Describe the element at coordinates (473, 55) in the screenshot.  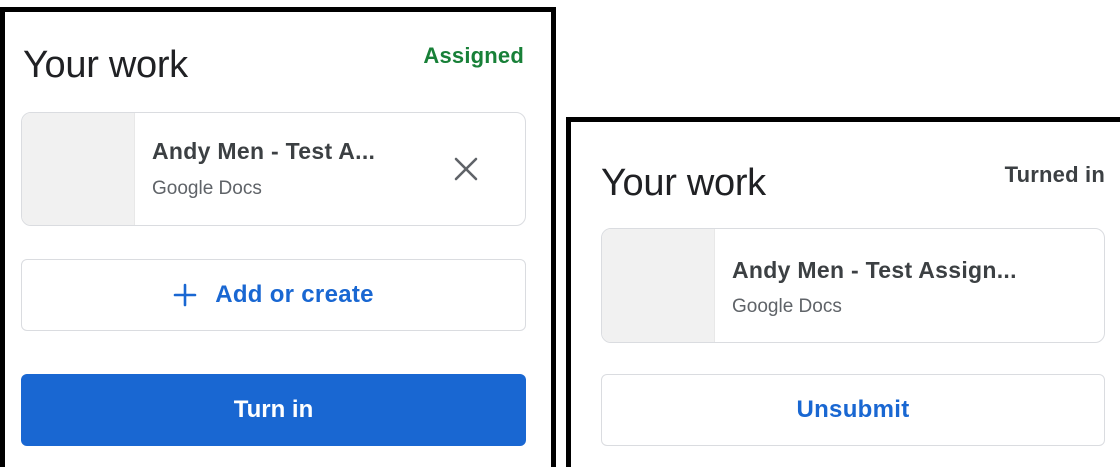
I see `status-label-assigned: Assigned` at that location.